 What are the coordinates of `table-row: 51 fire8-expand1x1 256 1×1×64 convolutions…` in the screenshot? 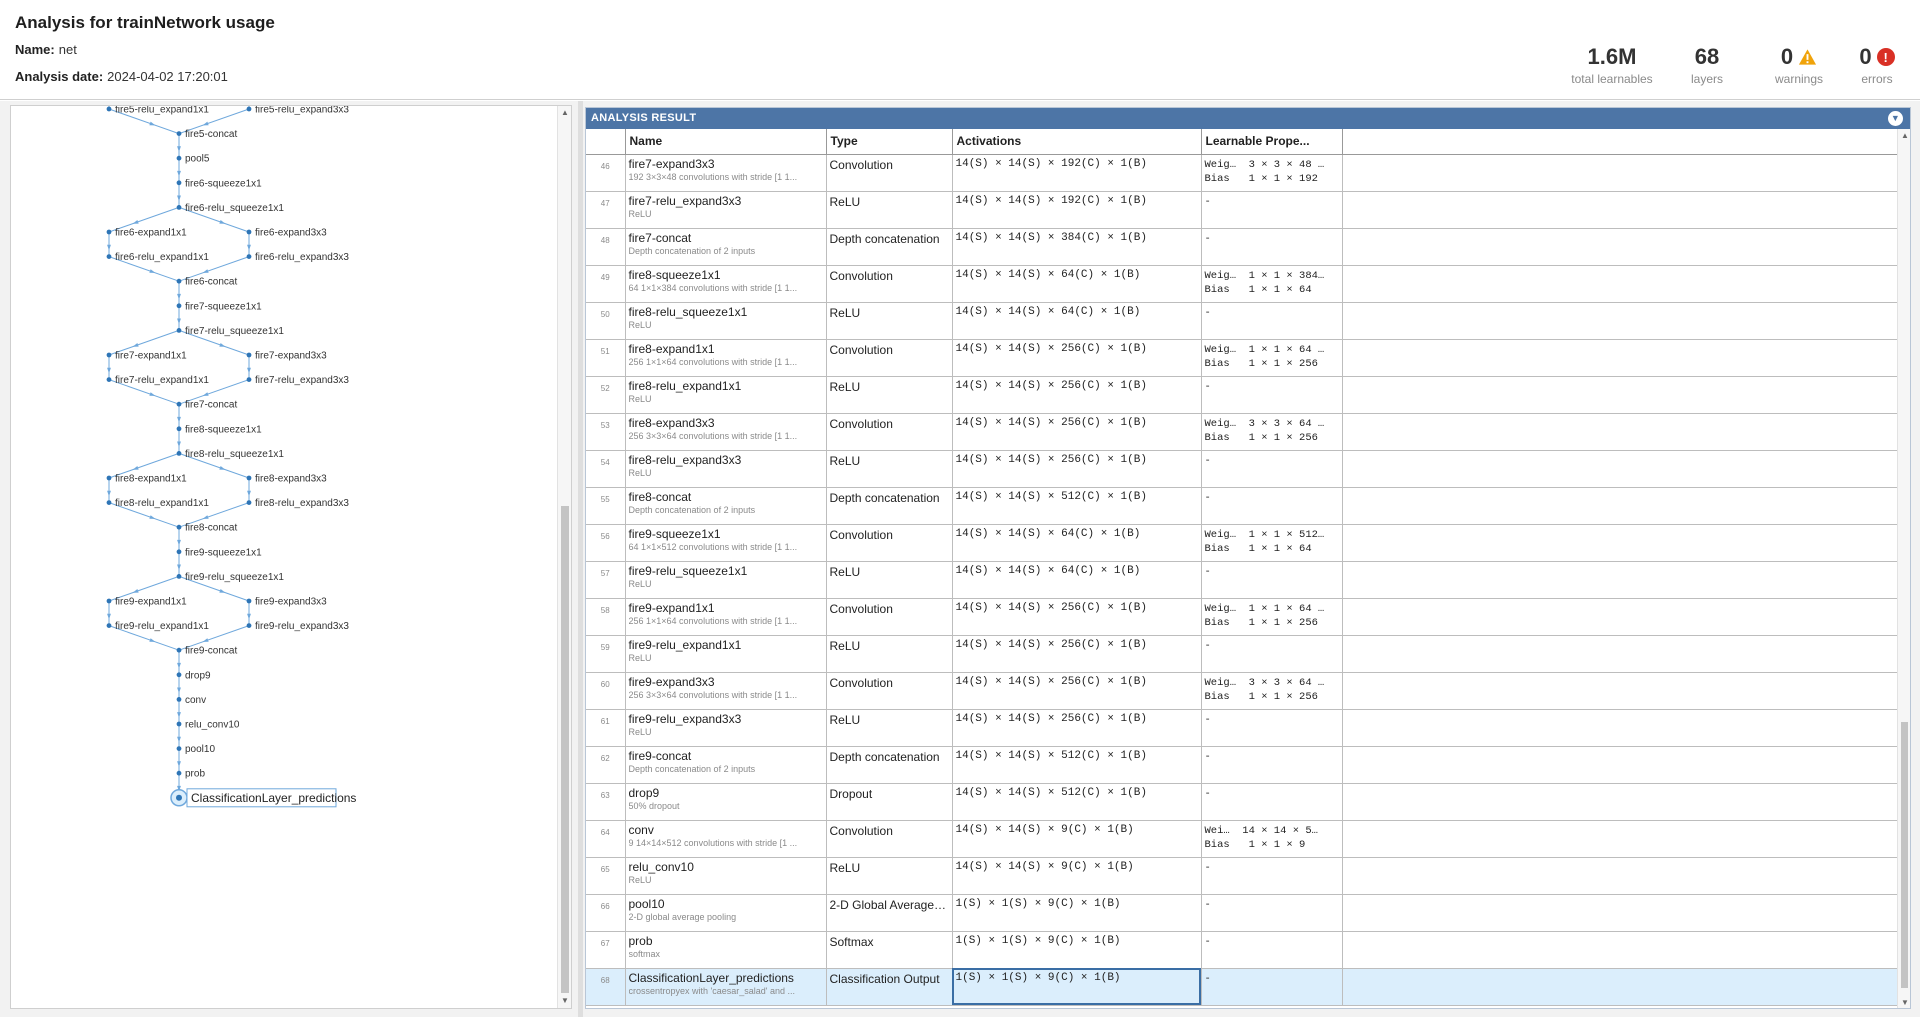 It's located at (1242, 358).